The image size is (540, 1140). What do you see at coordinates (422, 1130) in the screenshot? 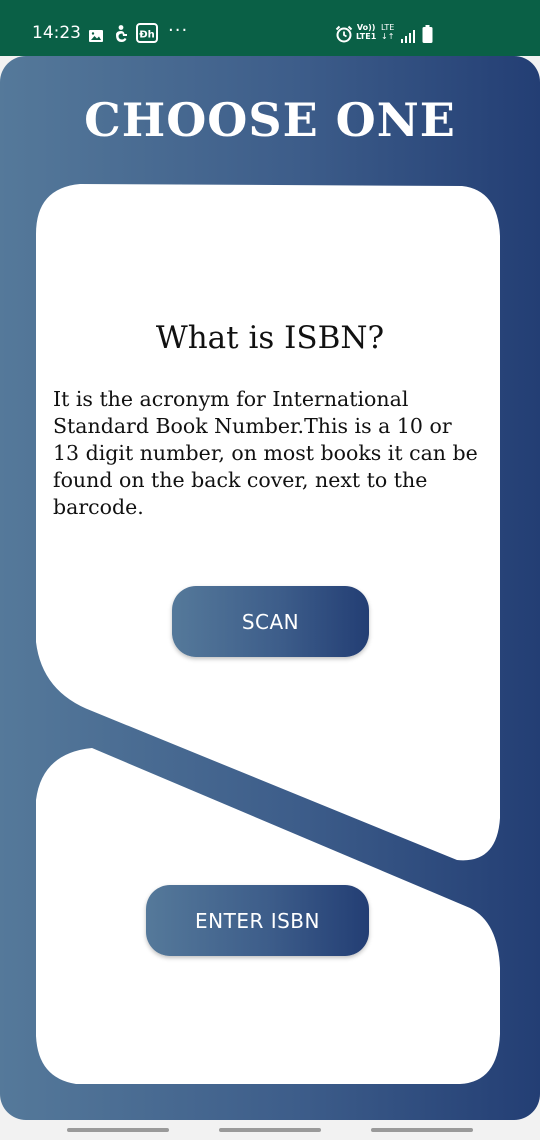
I see `nav-back-handle` at bounding box center [422, 1130].